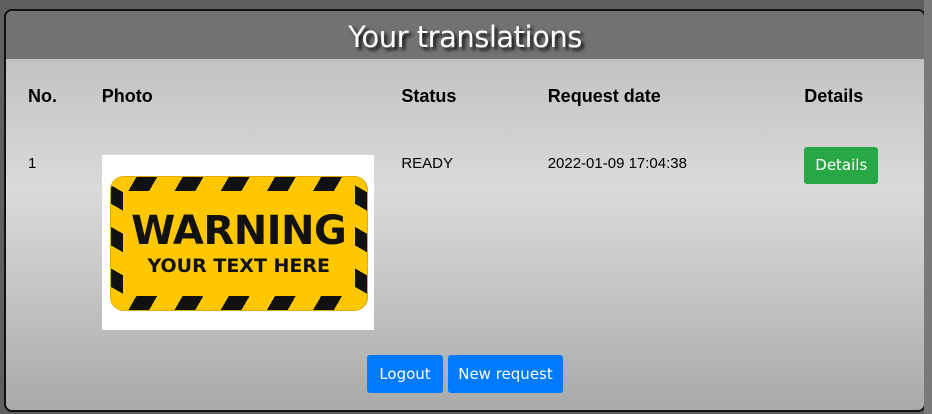 The height and width of the screenshot is (414, 932). What do you see at coordinates (405, 374) in the screenshot?
I see `logout-button: Logout` at bounding box center [405, 374].